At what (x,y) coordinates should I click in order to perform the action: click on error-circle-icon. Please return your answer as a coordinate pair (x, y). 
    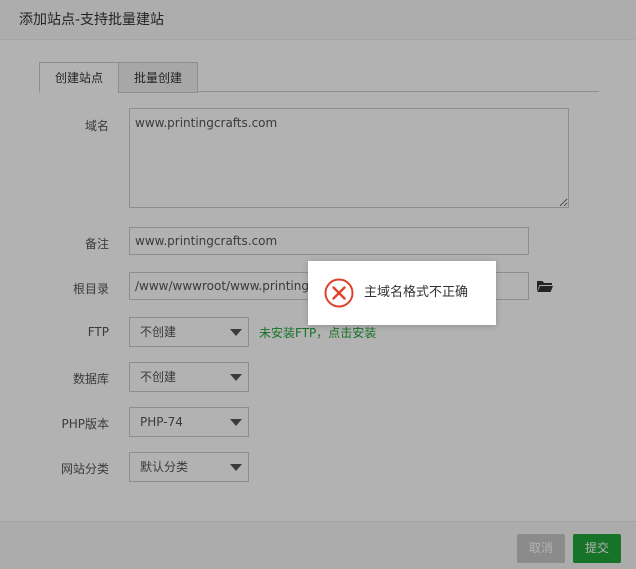
    Looking at the image, I should click on (339, 293).